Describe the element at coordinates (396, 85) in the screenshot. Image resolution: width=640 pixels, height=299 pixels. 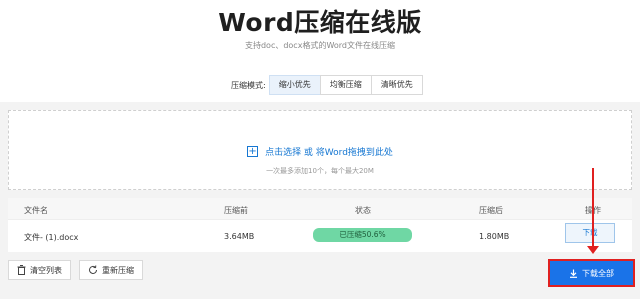
I see `mode-option-clarity: 清晰优先` at that location.